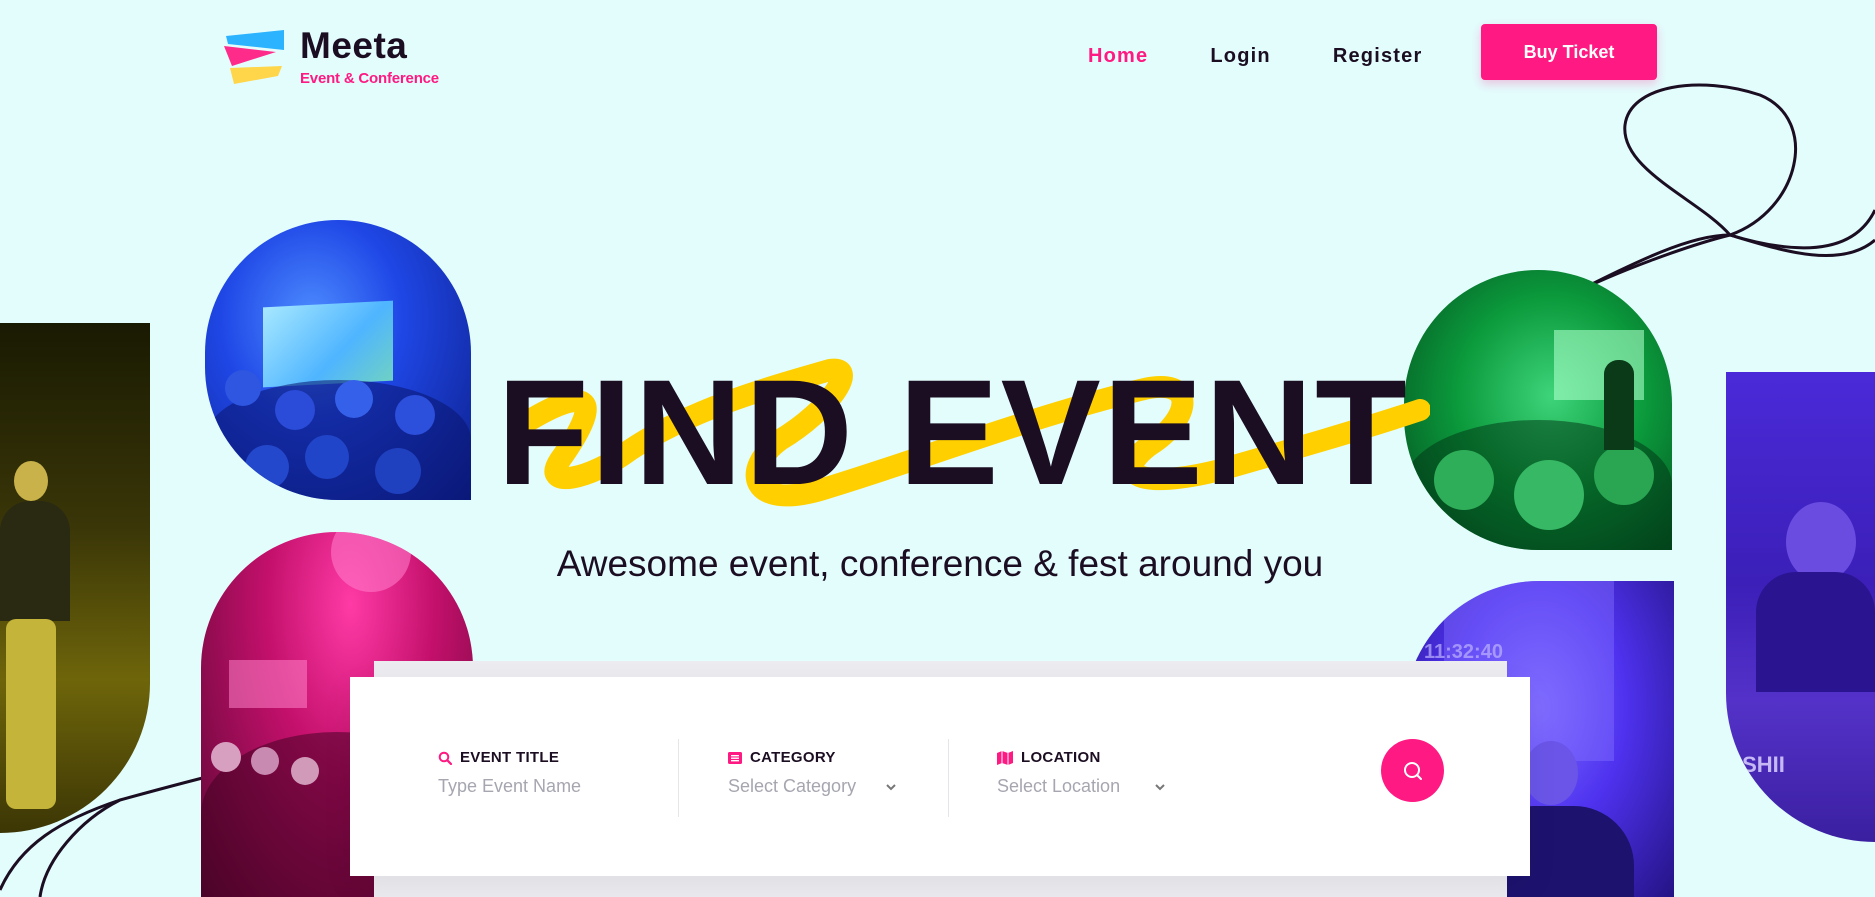  Describe the element at coordinates (1760, 764) in the screenshot. I see `photo-overlay-nameplate: ISHII` at that location.